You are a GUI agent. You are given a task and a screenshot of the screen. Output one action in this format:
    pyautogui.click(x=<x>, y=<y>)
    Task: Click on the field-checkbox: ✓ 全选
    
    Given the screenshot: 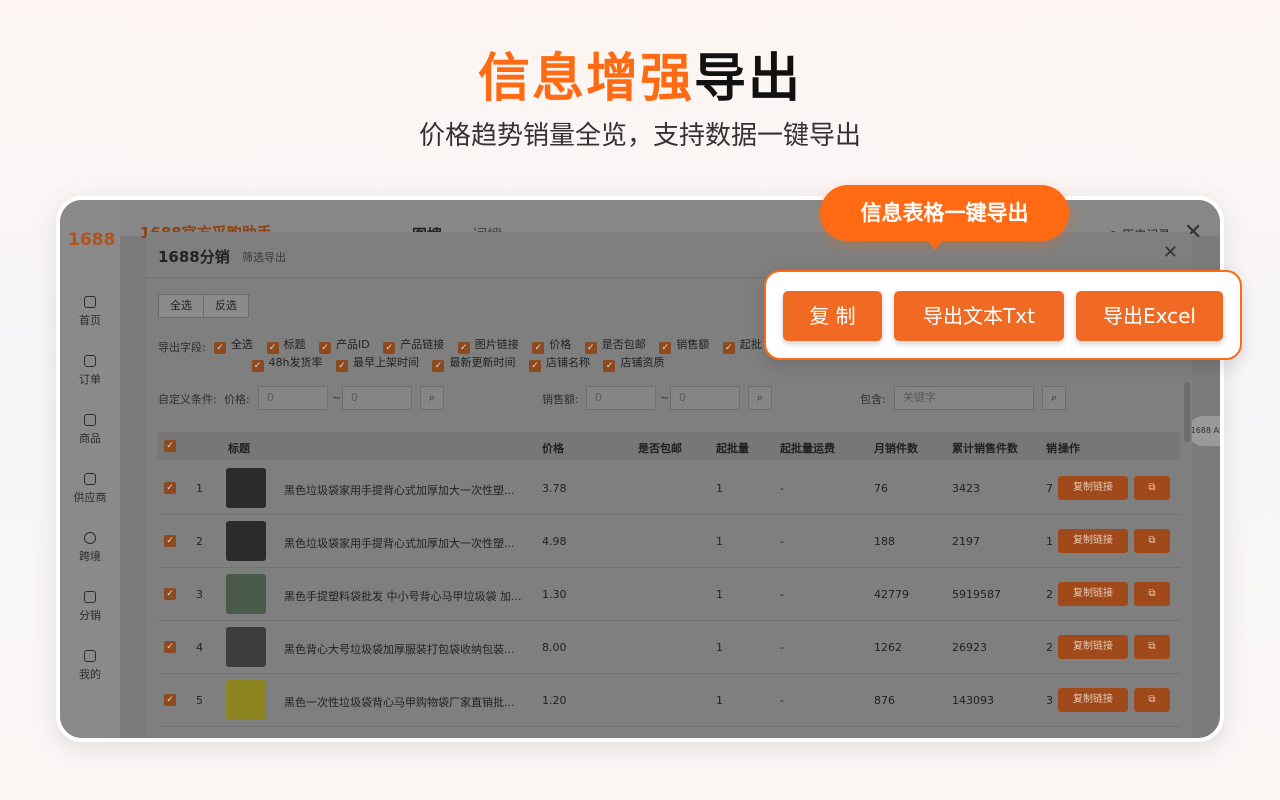 What is the action you would take?
    pyautogui.click(x=233, y=345)
    